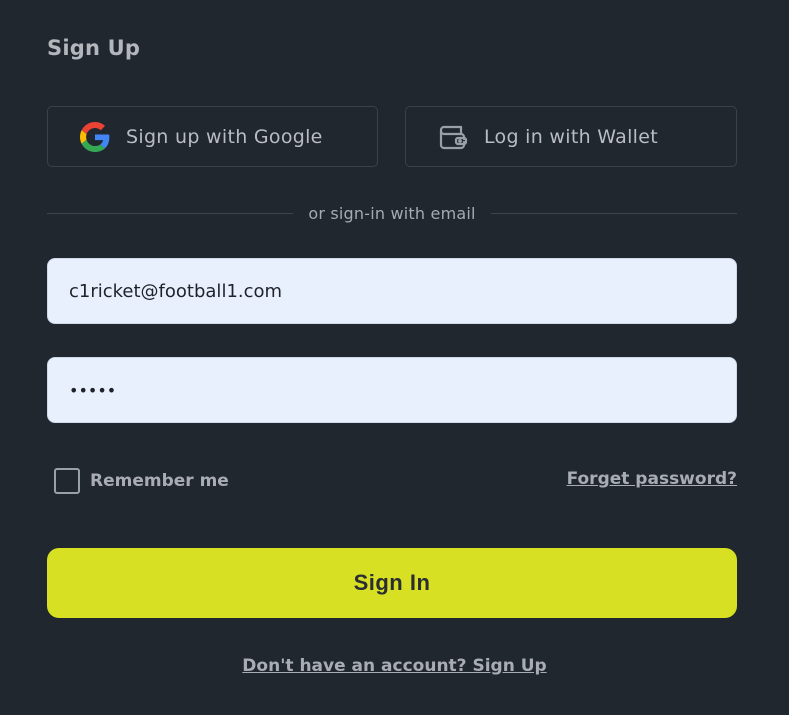  What do you see at coordinates (453, 137) in the screenshot?
I see `wallet-icon` at bounding box center [453, 137].